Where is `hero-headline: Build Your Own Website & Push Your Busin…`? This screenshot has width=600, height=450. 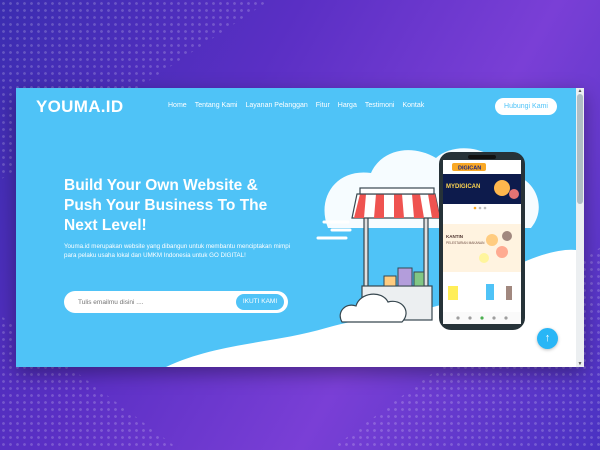
hero-headline: Build Your Own Website & Push Your Busin… is located at coordinates (166, 205).